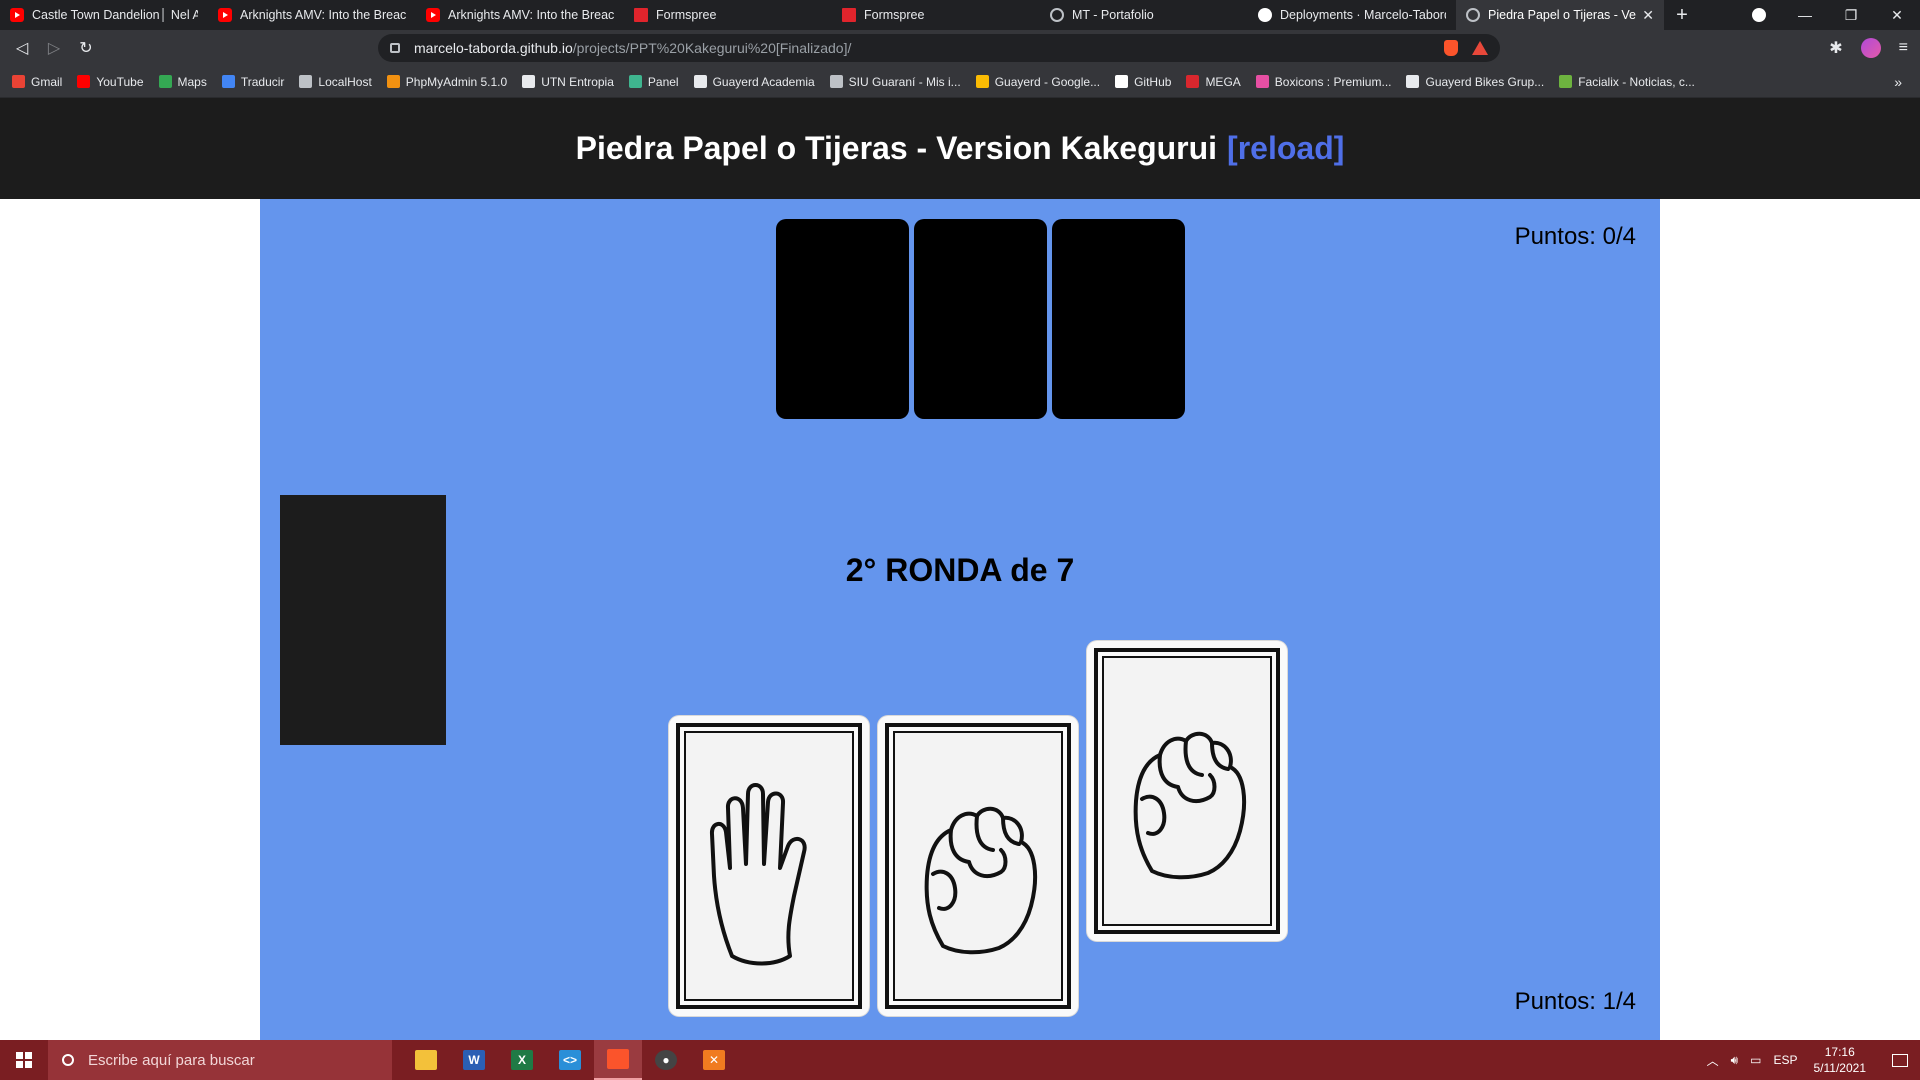  Describe the element at coordinates (981, 880) in the screenshot. I see `fist-icon` at that location.